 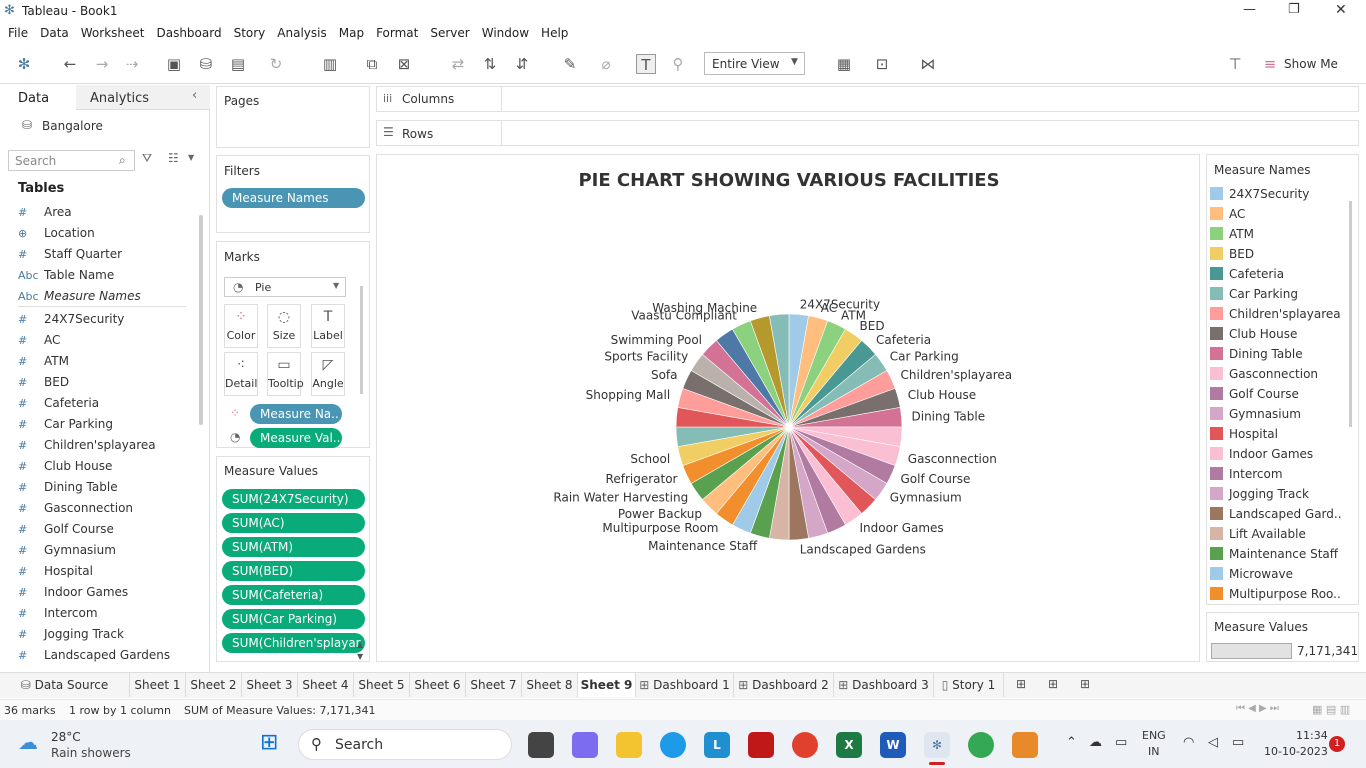 What do you see at coordinates (132, 64) in the screenshot?
I see `replay-icon: ⇢` at bounding box center [132, 64].